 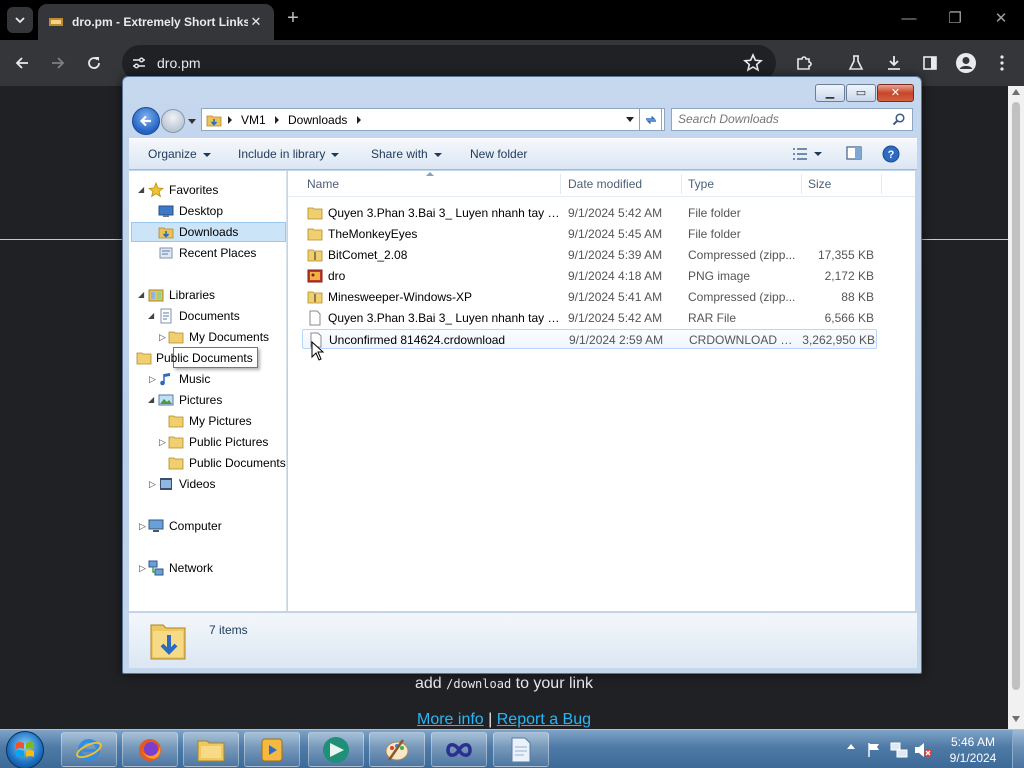 I want to click on page-scrollbar, so click(x=1016, y=407).